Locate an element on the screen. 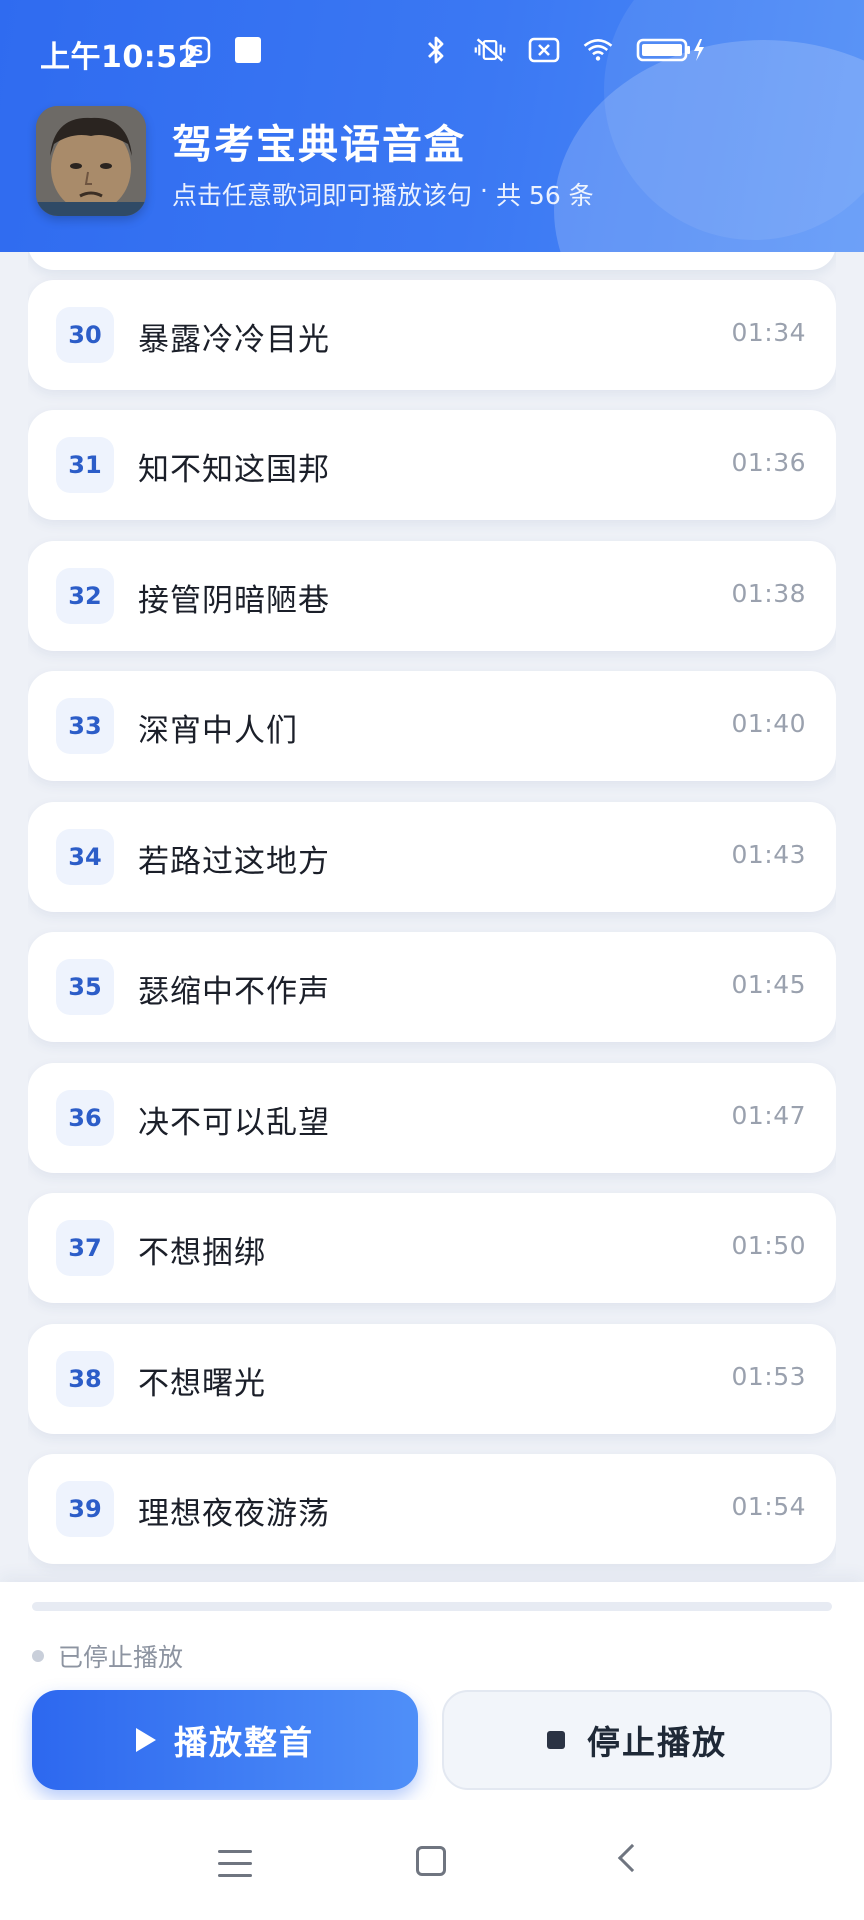 The height and width of the screenshot is (1920, 864). lyric-time: 01:38 is located at coordinates (768, 593).